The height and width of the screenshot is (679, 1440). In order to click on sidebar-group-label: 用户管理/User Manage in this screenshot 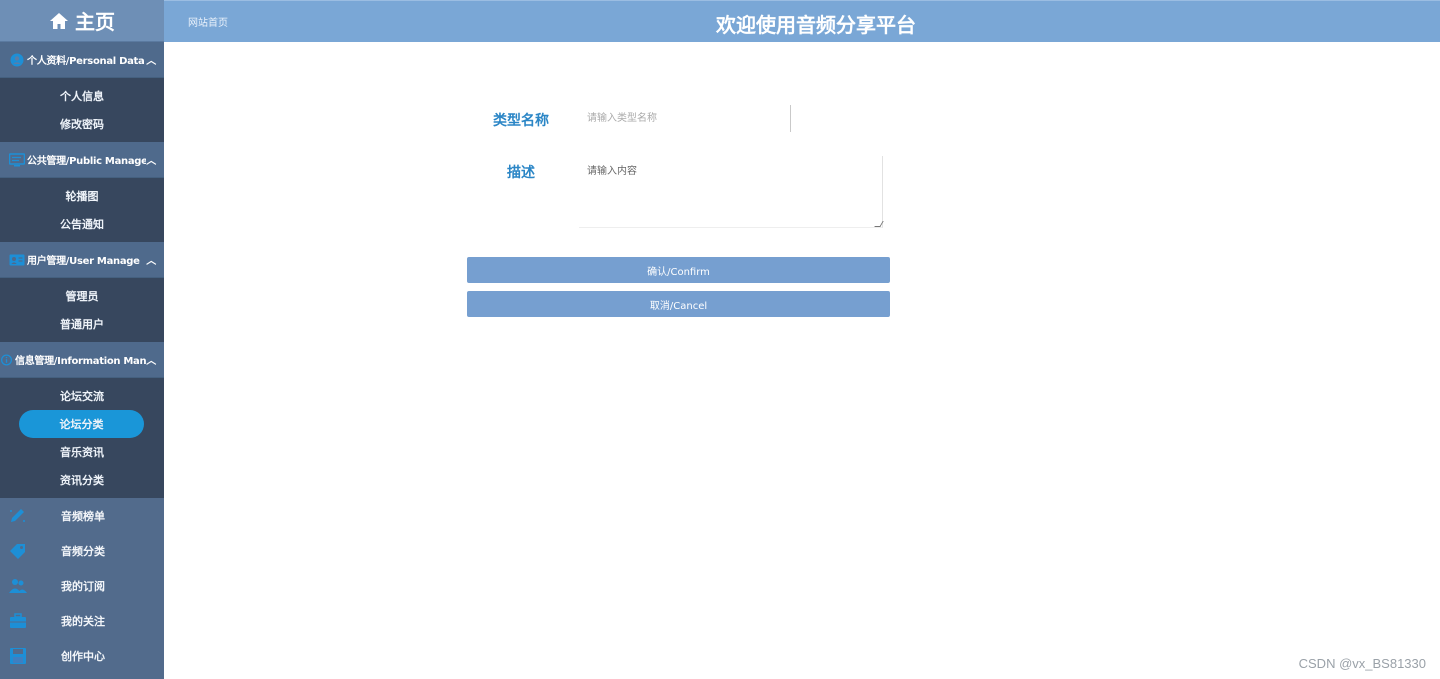, I will do `click(83, 261)`.